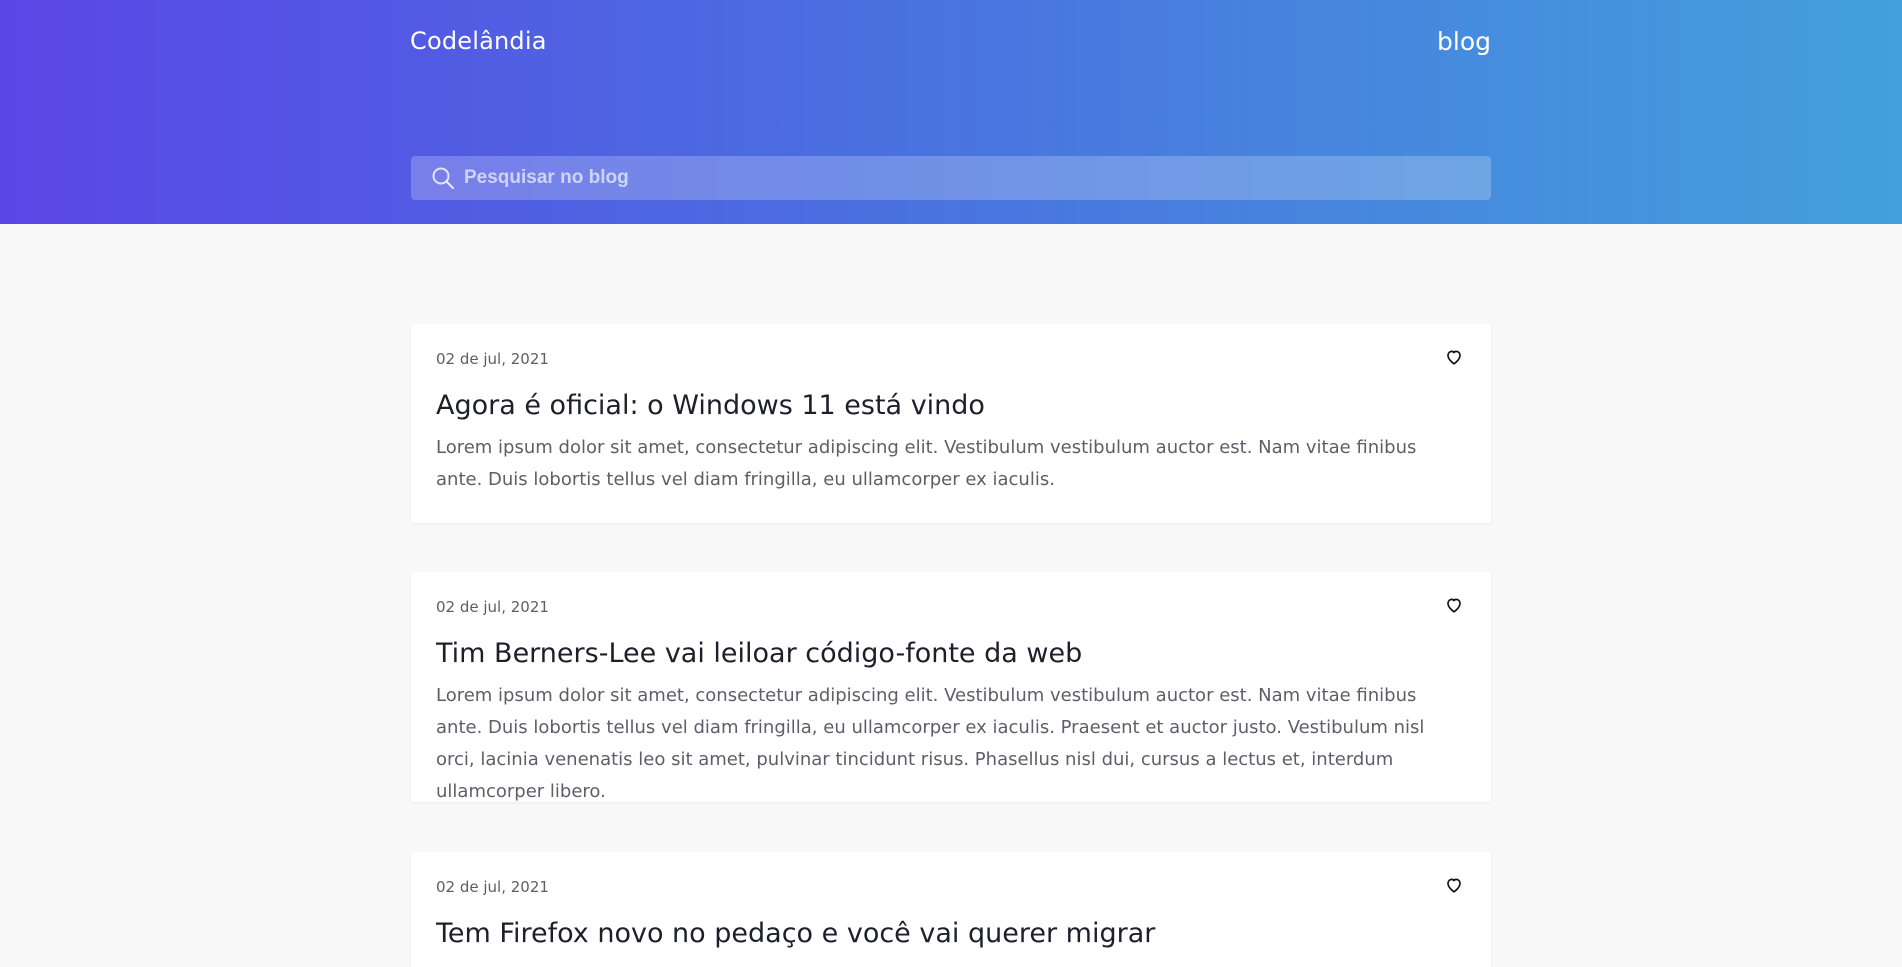 This screenshot has width=1902, height=967. Describe the element at coordinates (977, 178) in the screenshot. I see `search-input` at that location.